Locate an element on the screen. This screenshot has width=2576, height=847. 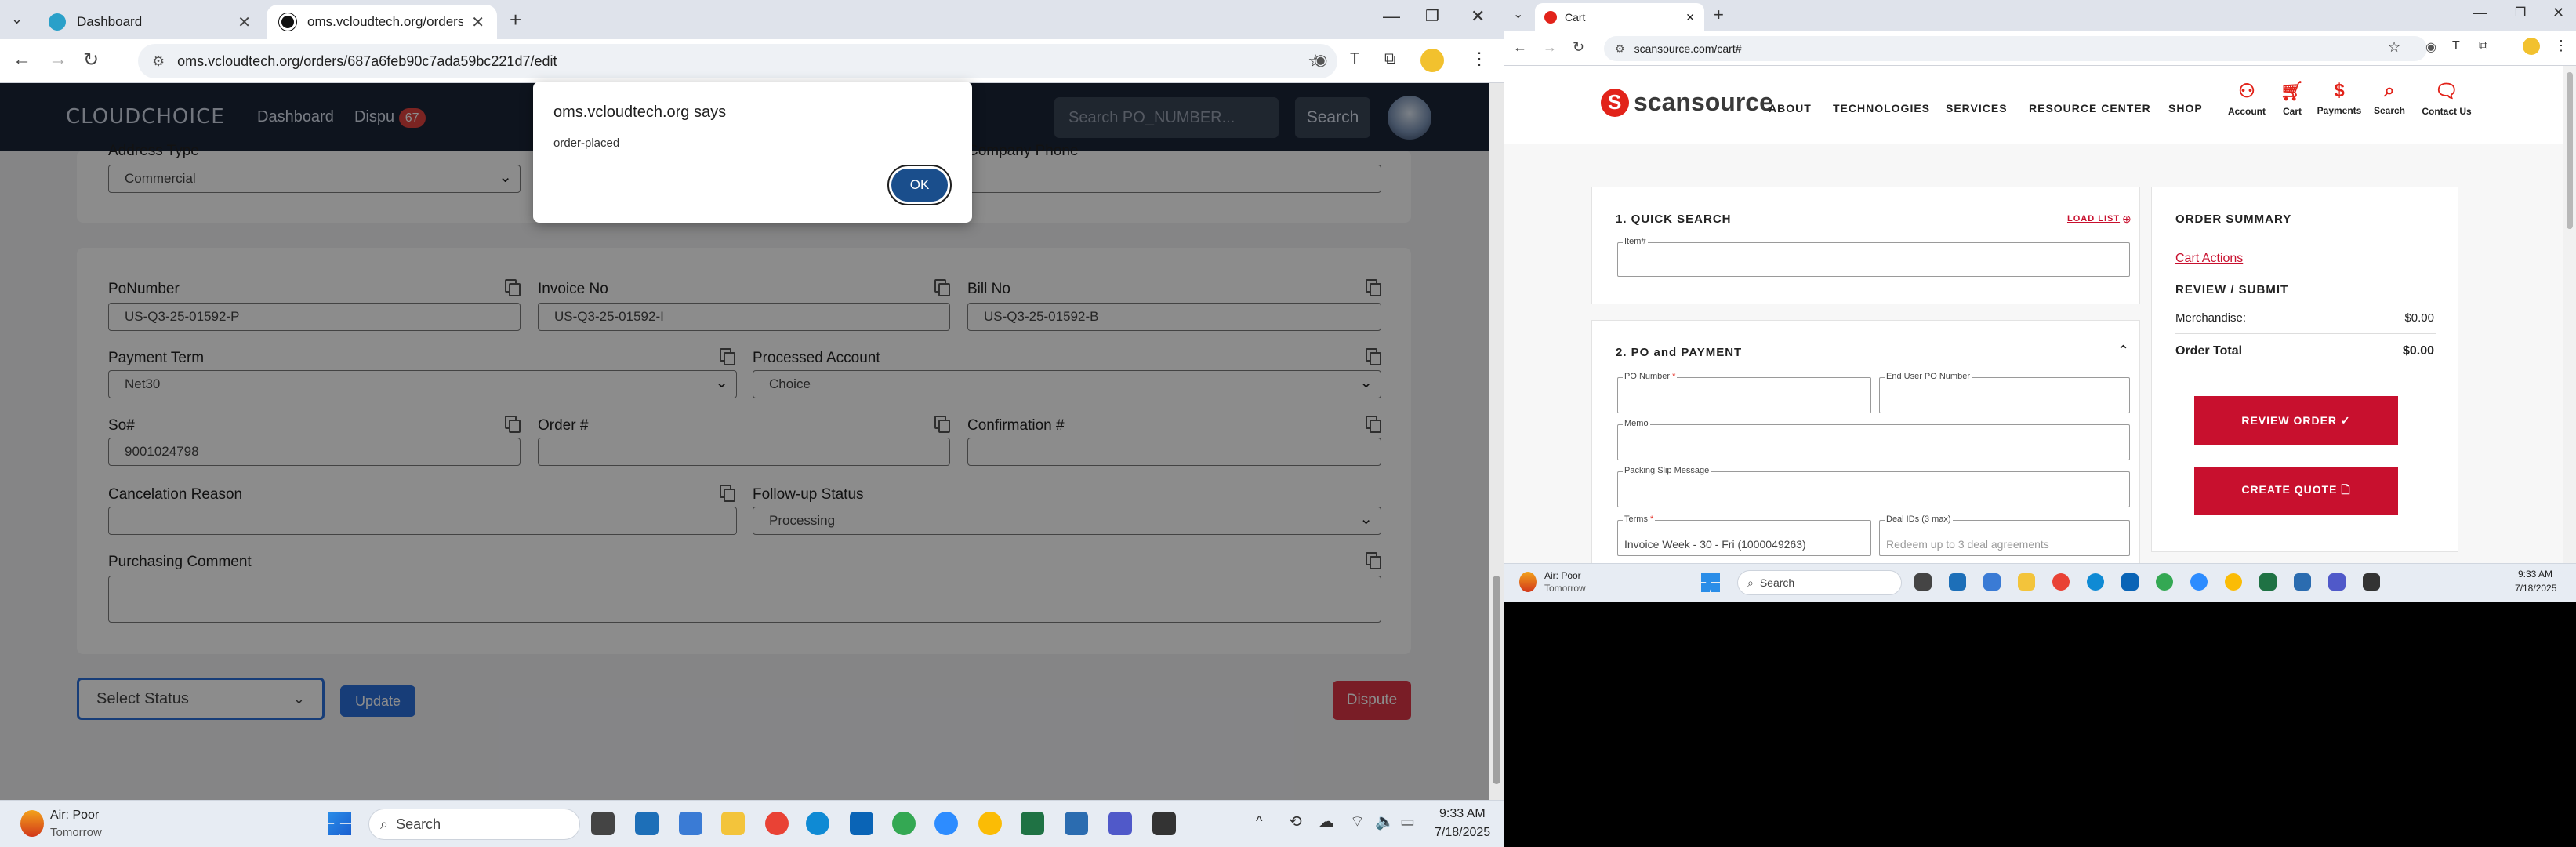
search-link: ⌕ Search is located at coordinates (2390, 98).